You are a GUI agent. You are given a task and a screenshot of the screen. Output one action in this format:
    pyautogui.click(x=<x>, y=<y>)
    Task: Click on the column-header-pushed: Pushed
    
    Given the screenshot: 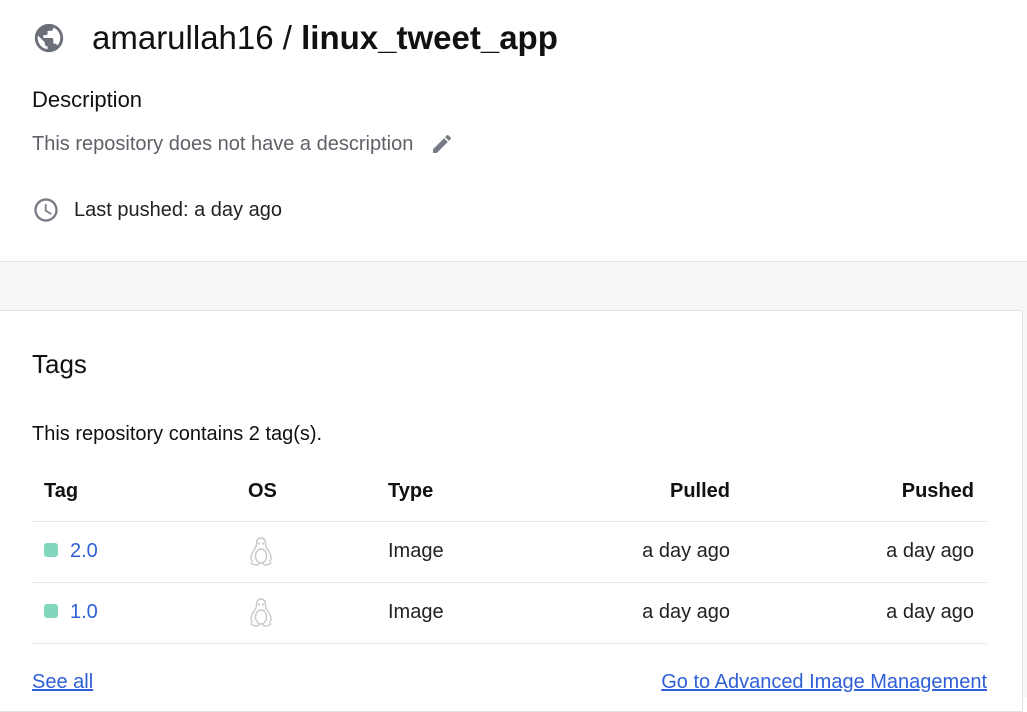 What is the action you would take?
    pyautogui.click(x=937, y=491)
    